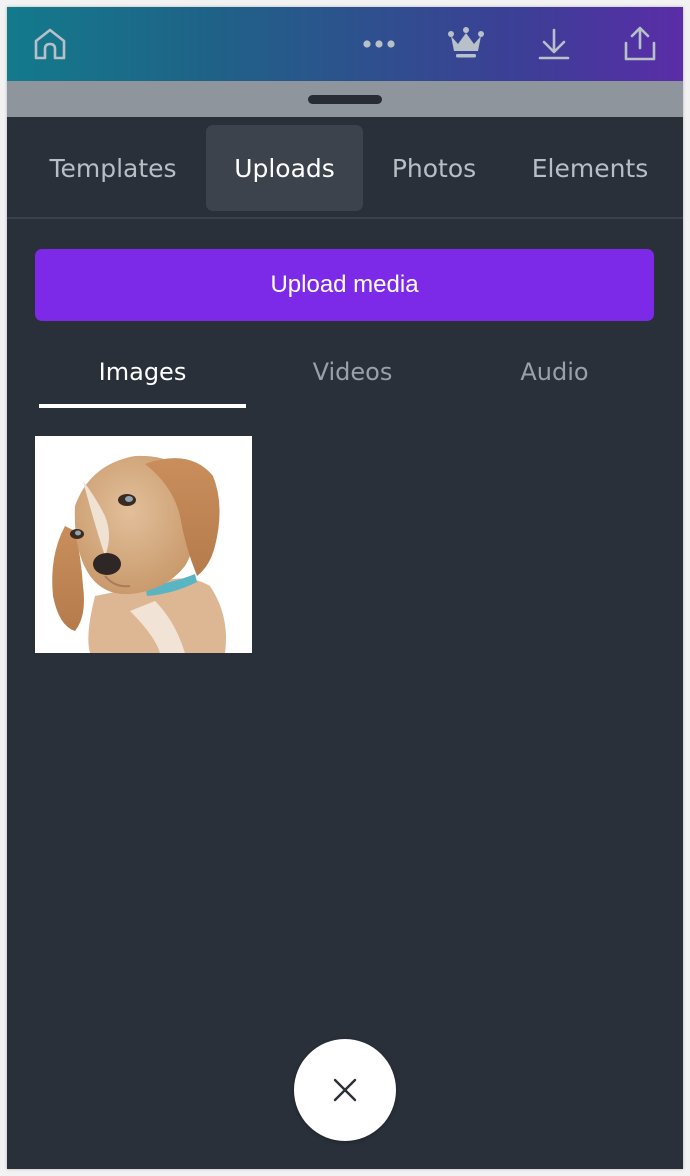 The height and width of the screenshot is (1176, 690). Describe the element at coordinates (352, 372) in the screenshot. I see `media-tab-videos: Videos` at that location.